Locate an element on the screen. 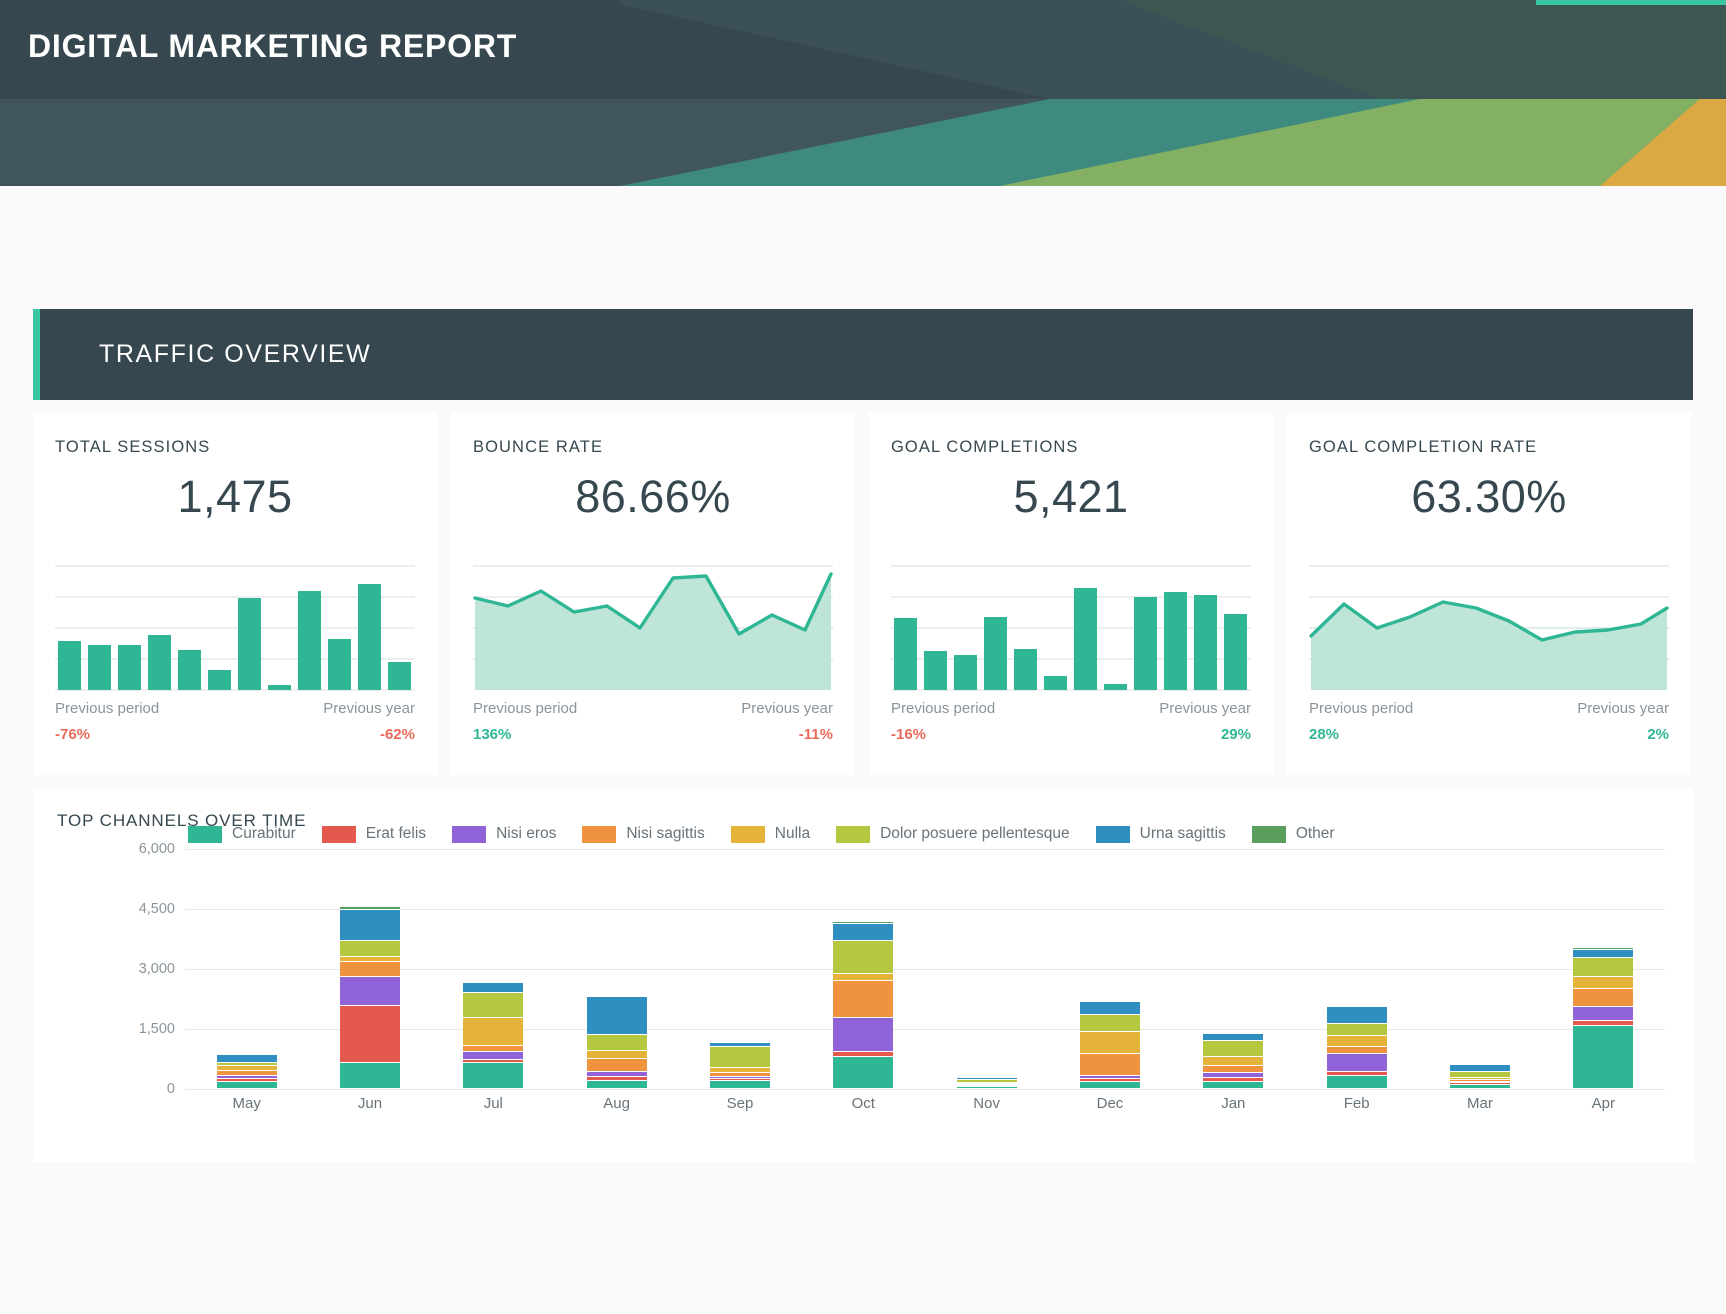 Image resolution: width=1726 pixels, height=1314 pixels. legend-item: Urna sagittis is located at coordinates (1160, 834).